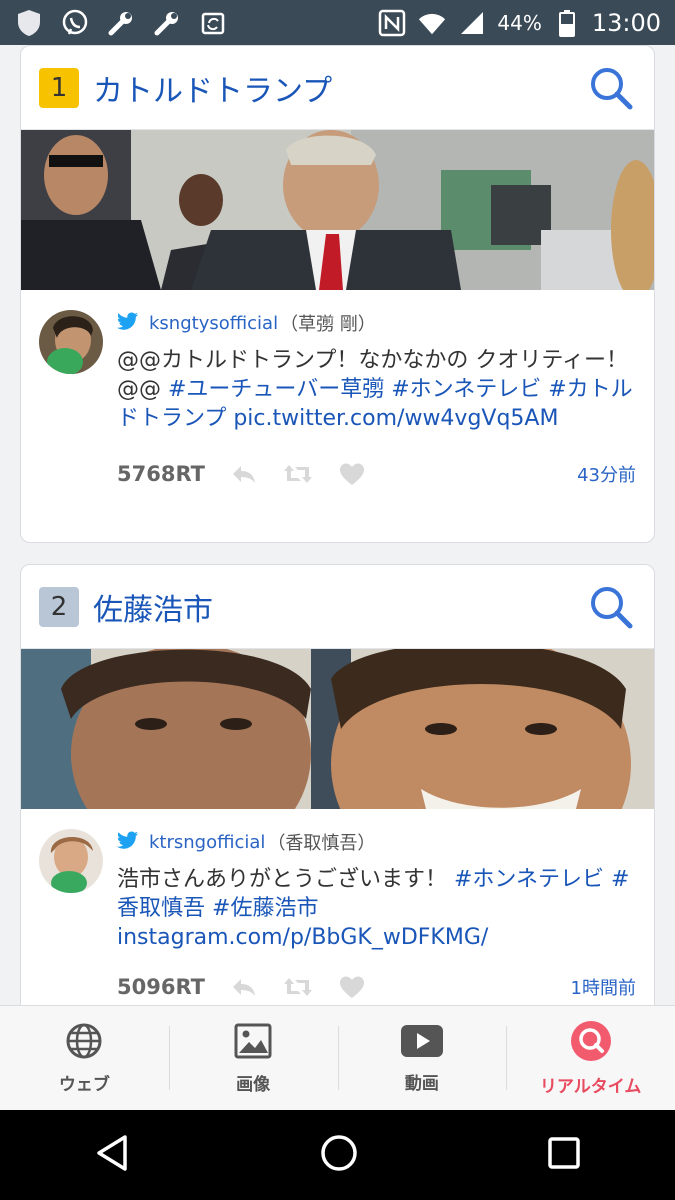  Describe the element at coordinates (285, 879) in the screenshot. I see `tweet-text-body: 浩市さんありがとうございます！` at that location.